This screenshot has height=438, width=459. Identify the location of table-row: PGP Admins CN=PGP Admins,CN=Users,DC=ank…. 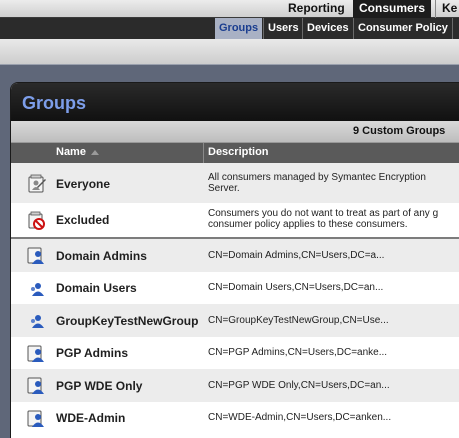
(235, 353).